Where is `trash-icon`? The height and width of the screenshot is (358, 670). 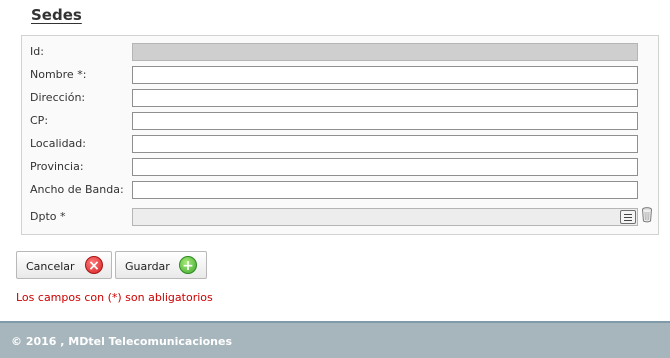 trash-icon is located at coordinates (647, 215).